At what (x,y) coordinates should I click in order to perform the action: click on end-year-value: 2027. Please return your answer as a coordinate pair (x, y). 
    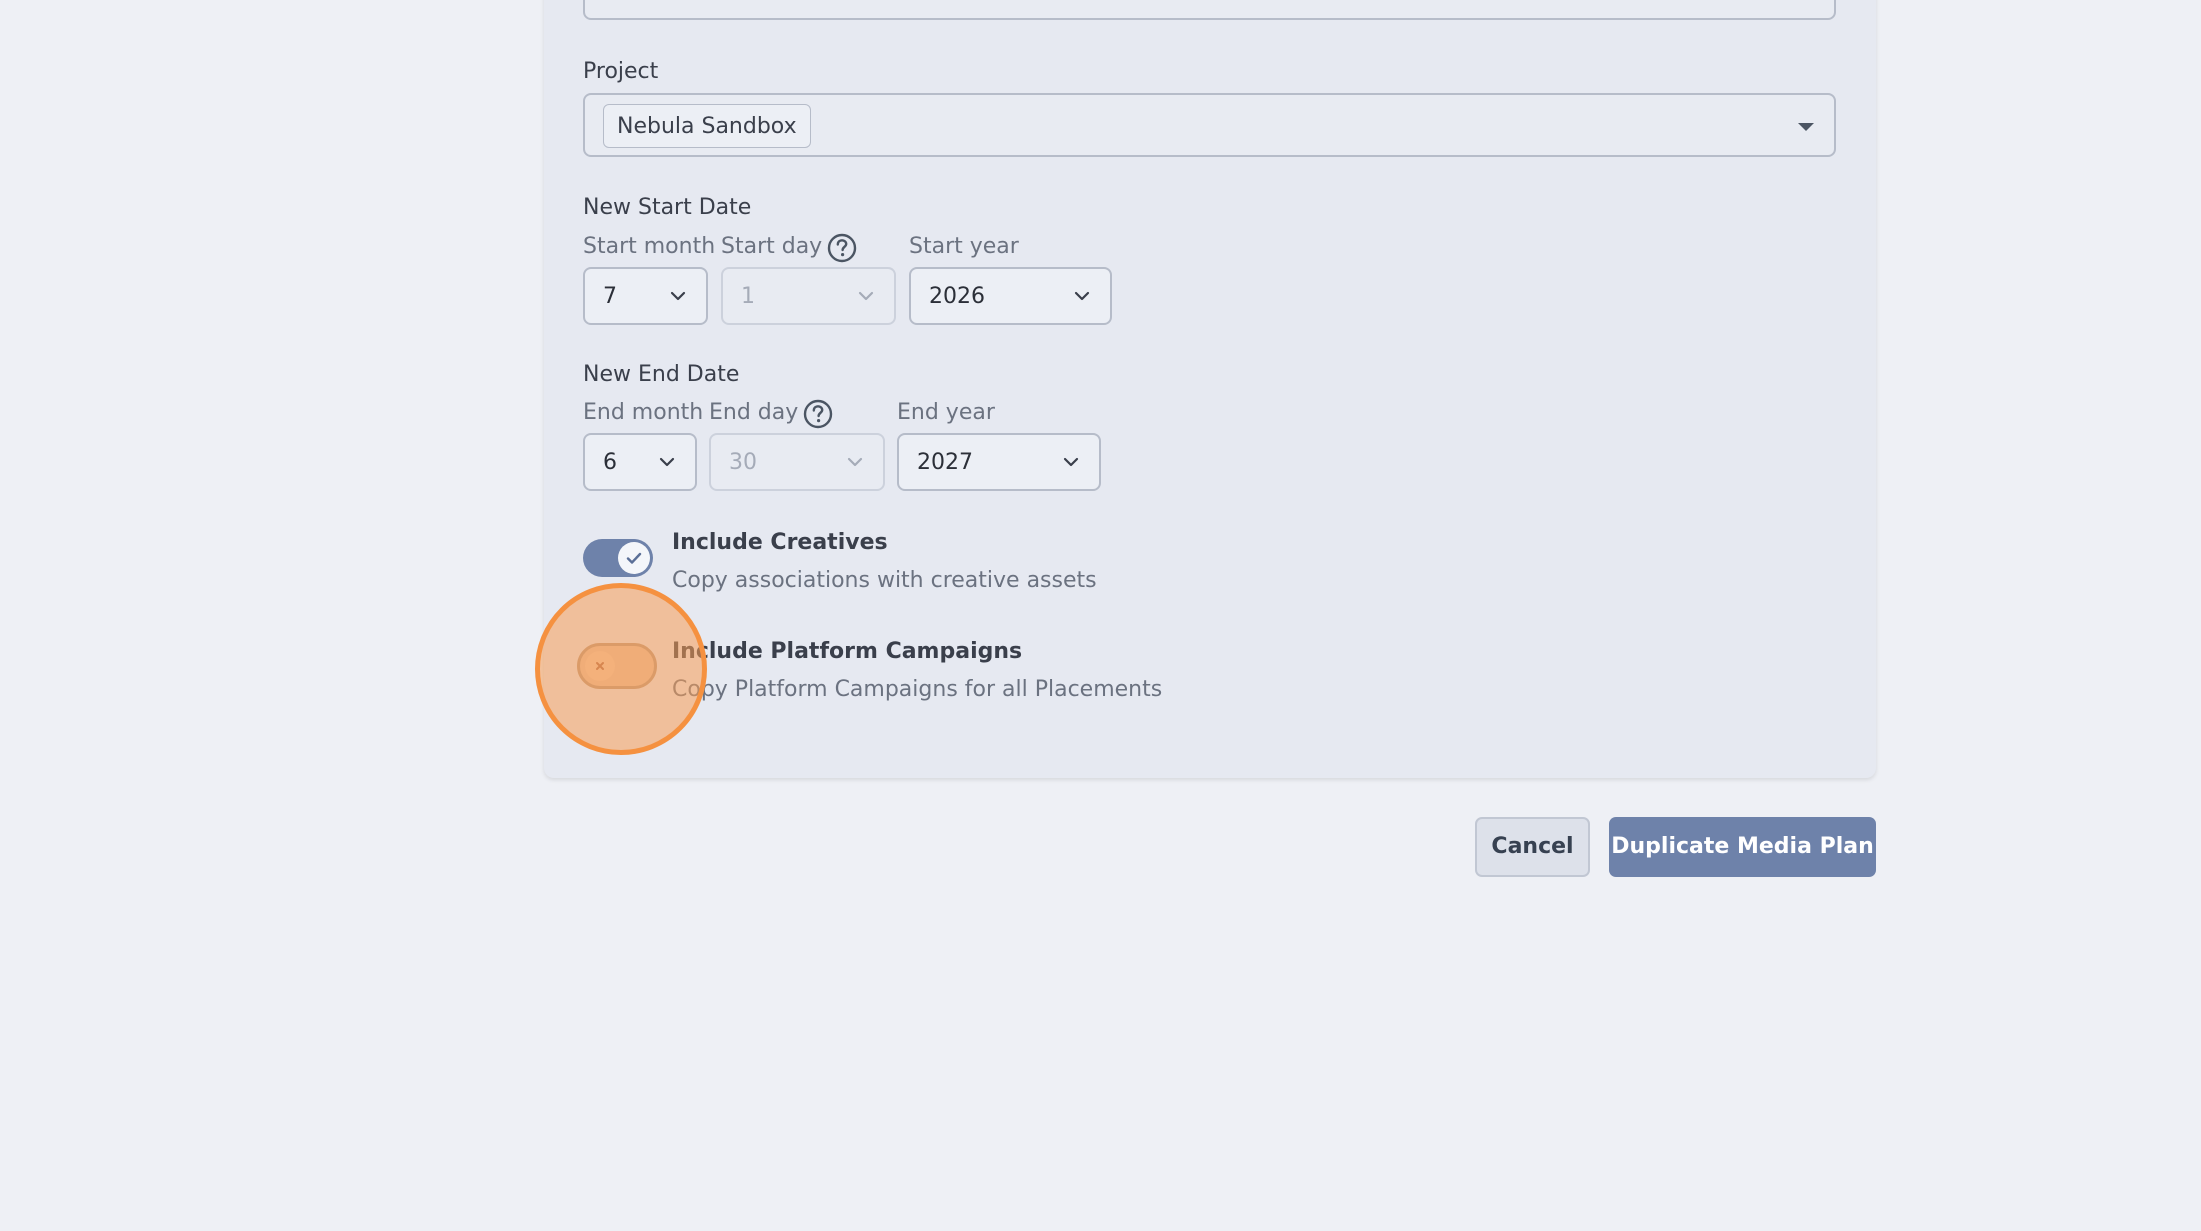
    Looking at the image, I should click on (945, 462).